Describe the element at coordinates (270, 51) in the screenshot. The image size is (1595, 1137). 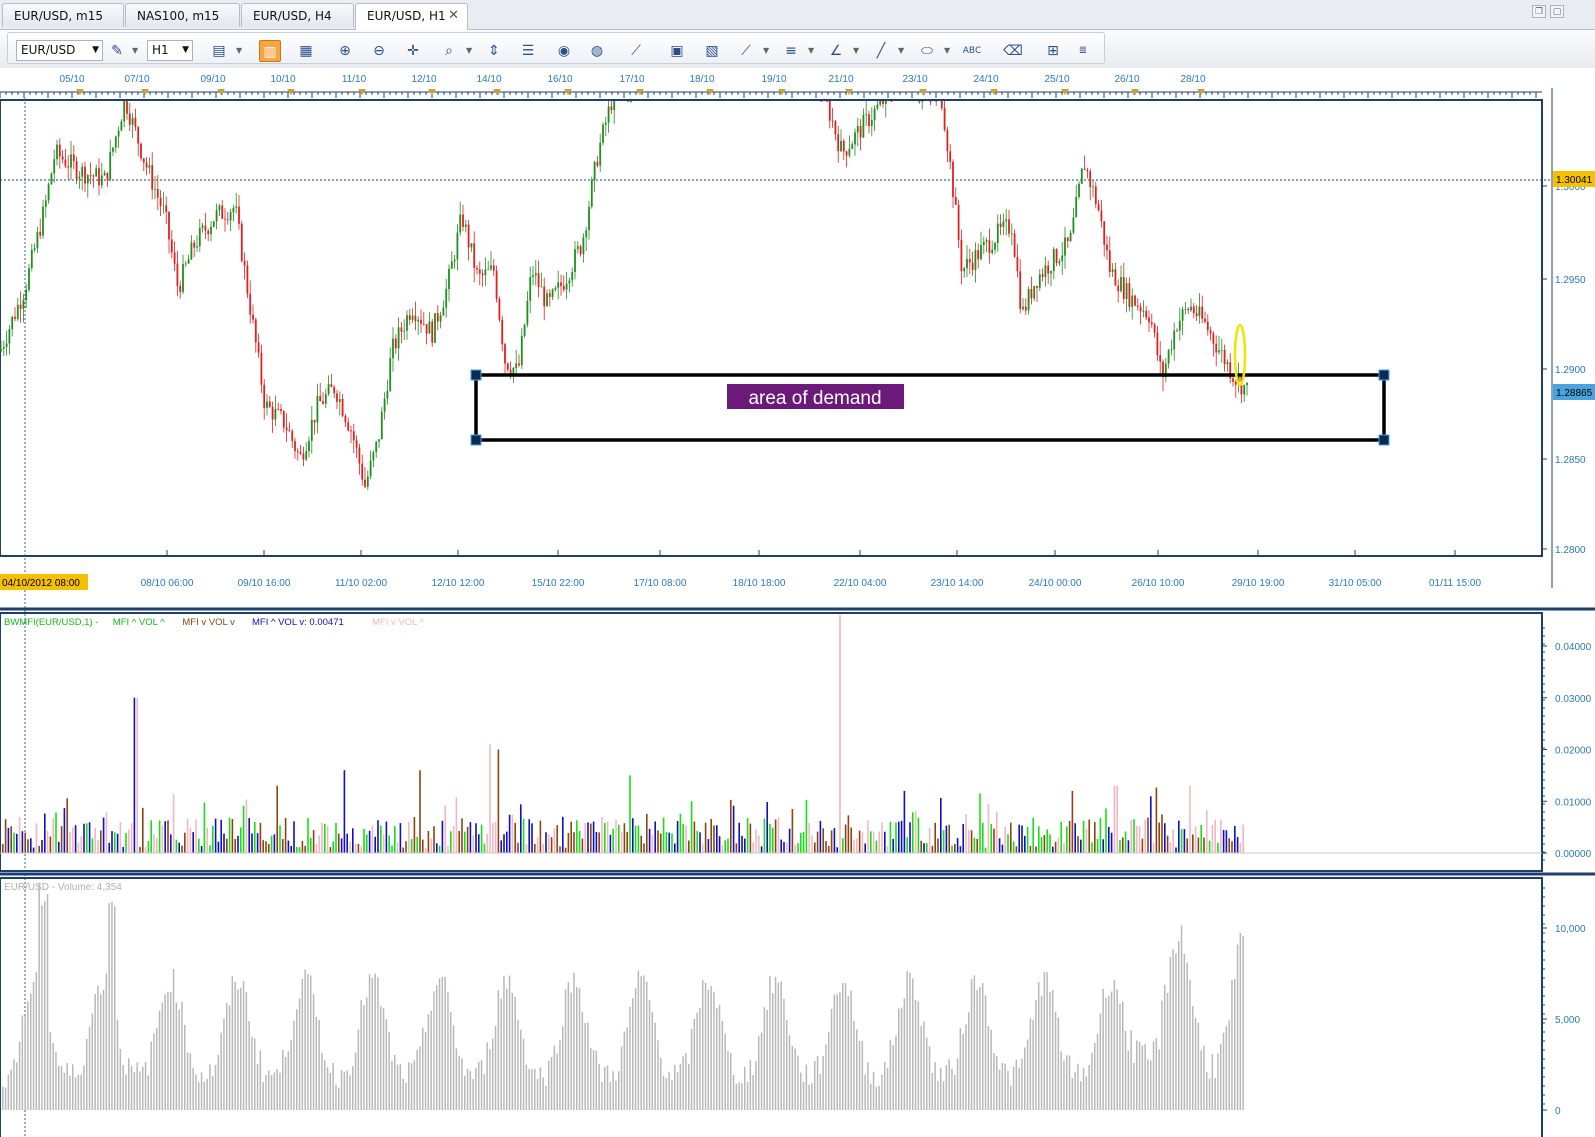
I see `bar-chart-icon: ▥` at that location.